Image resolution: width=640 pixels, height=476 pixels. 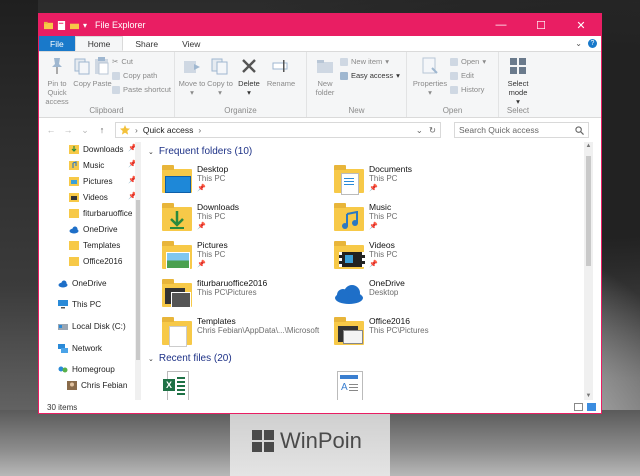 I want to click on ribbon-tabs: File Home Share View ⌄ ?, so click(x=320, y=44).